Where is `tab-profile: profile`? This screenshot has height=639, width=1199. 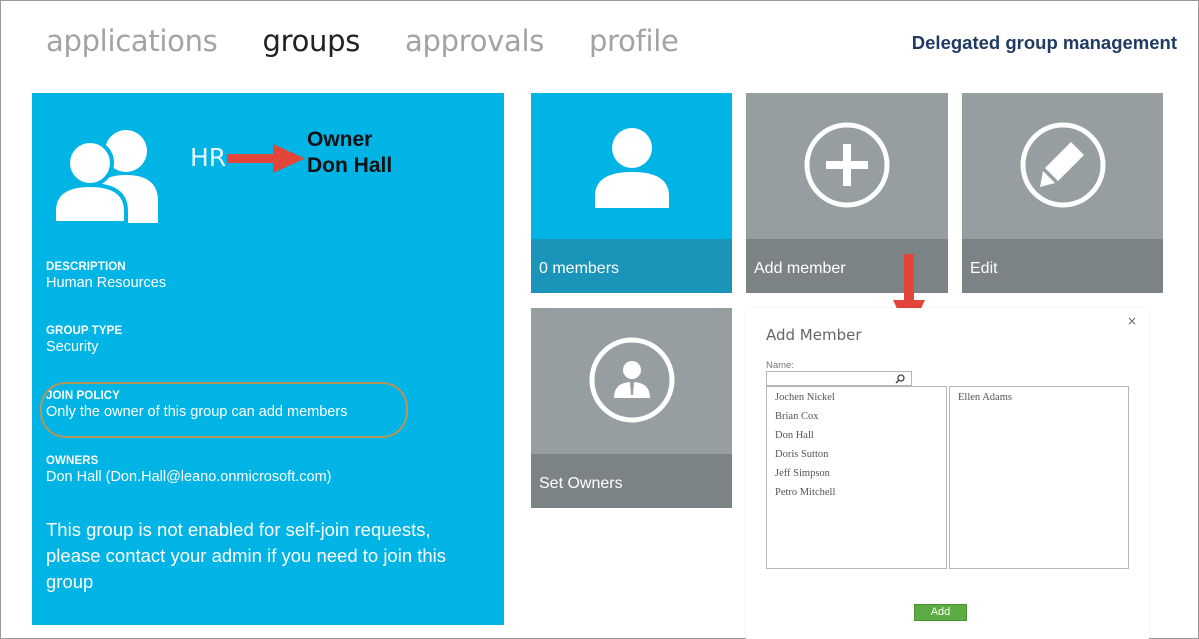 tab-profile: profile is located at coordinates (634, 41).